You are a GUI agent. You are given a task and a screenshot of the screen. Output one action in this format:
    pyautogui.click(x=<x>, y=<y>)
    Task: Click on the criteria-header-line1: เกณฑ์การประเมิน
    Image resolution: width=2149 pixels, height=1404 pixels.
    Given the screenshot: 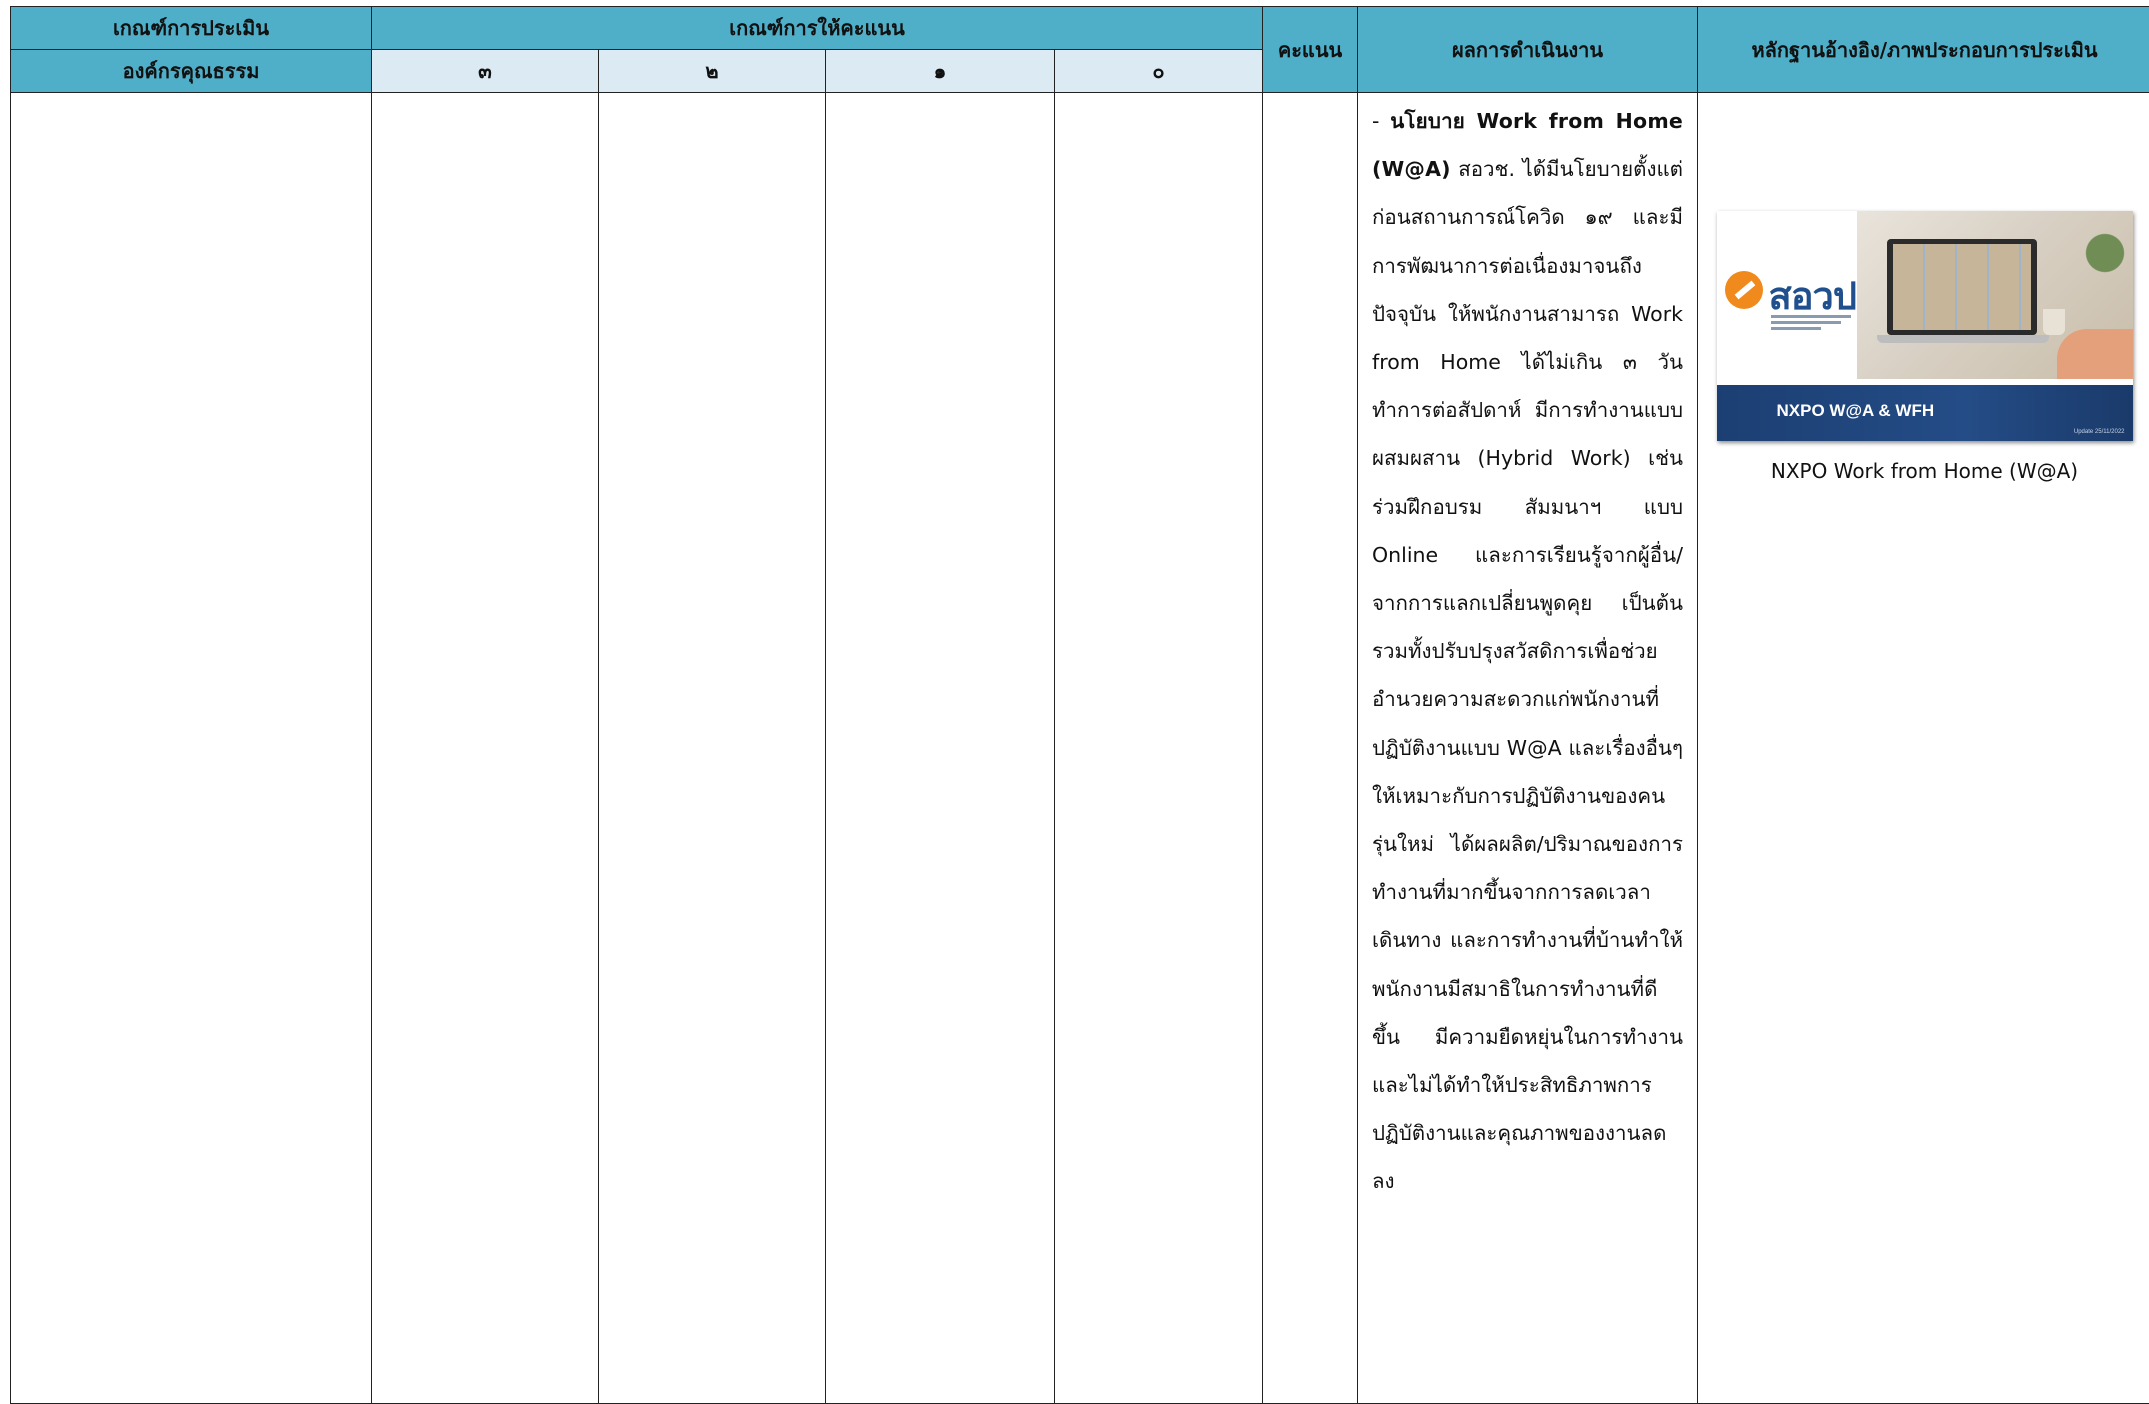 What is the action you would take?
    pyautogui.click(x=191, y=28)
    